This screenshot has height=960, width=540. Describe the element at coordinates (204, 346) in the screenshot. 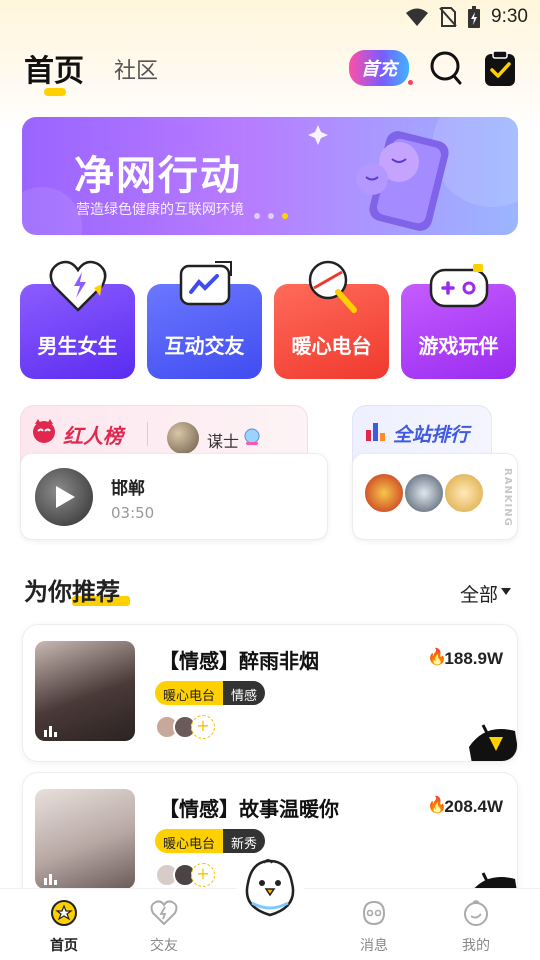

I see `category-label: 互动交友` at that location.